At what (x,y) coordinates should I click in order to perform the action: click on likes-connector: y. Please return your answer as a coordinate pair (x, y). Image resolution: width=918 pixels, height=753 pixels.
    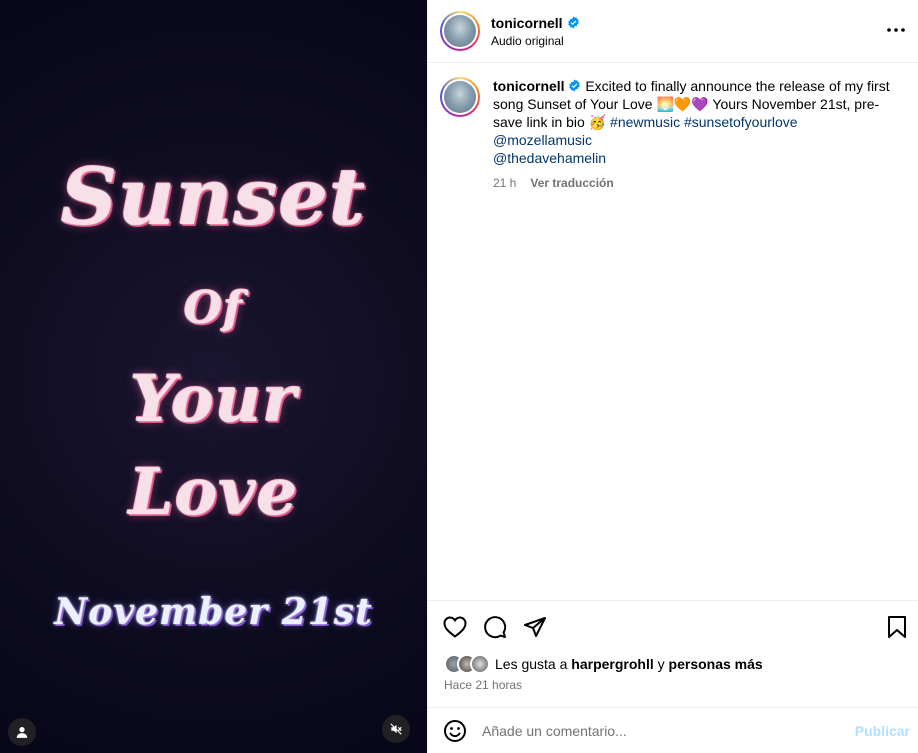
    Looking at the image, I should click on (661, 664).